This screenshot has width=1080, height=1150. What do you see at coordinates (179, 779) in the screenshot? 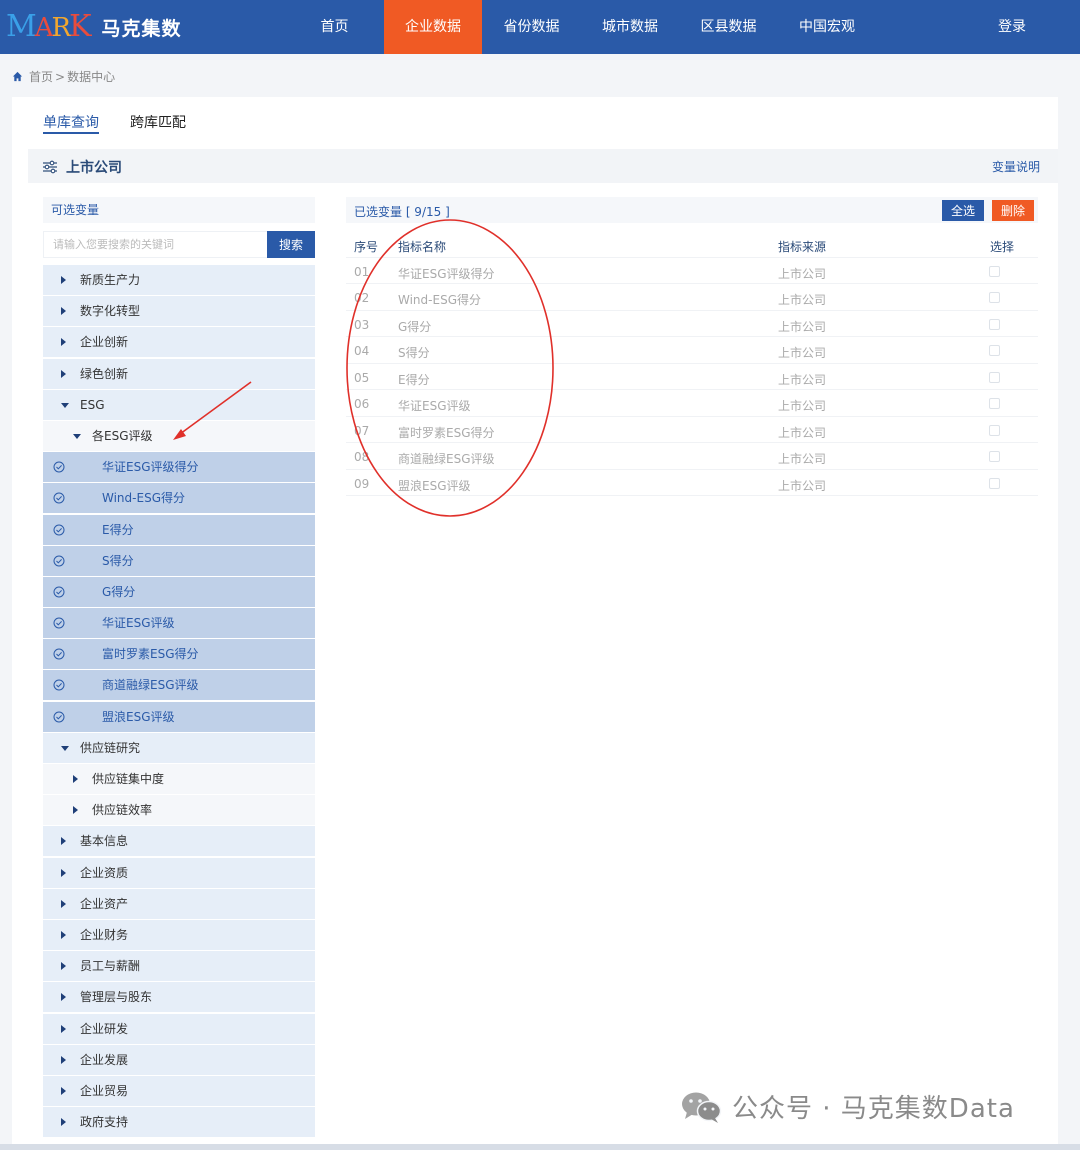
I see `tree-subcategory: 供应链集中度` at bounding box center [179, 779].